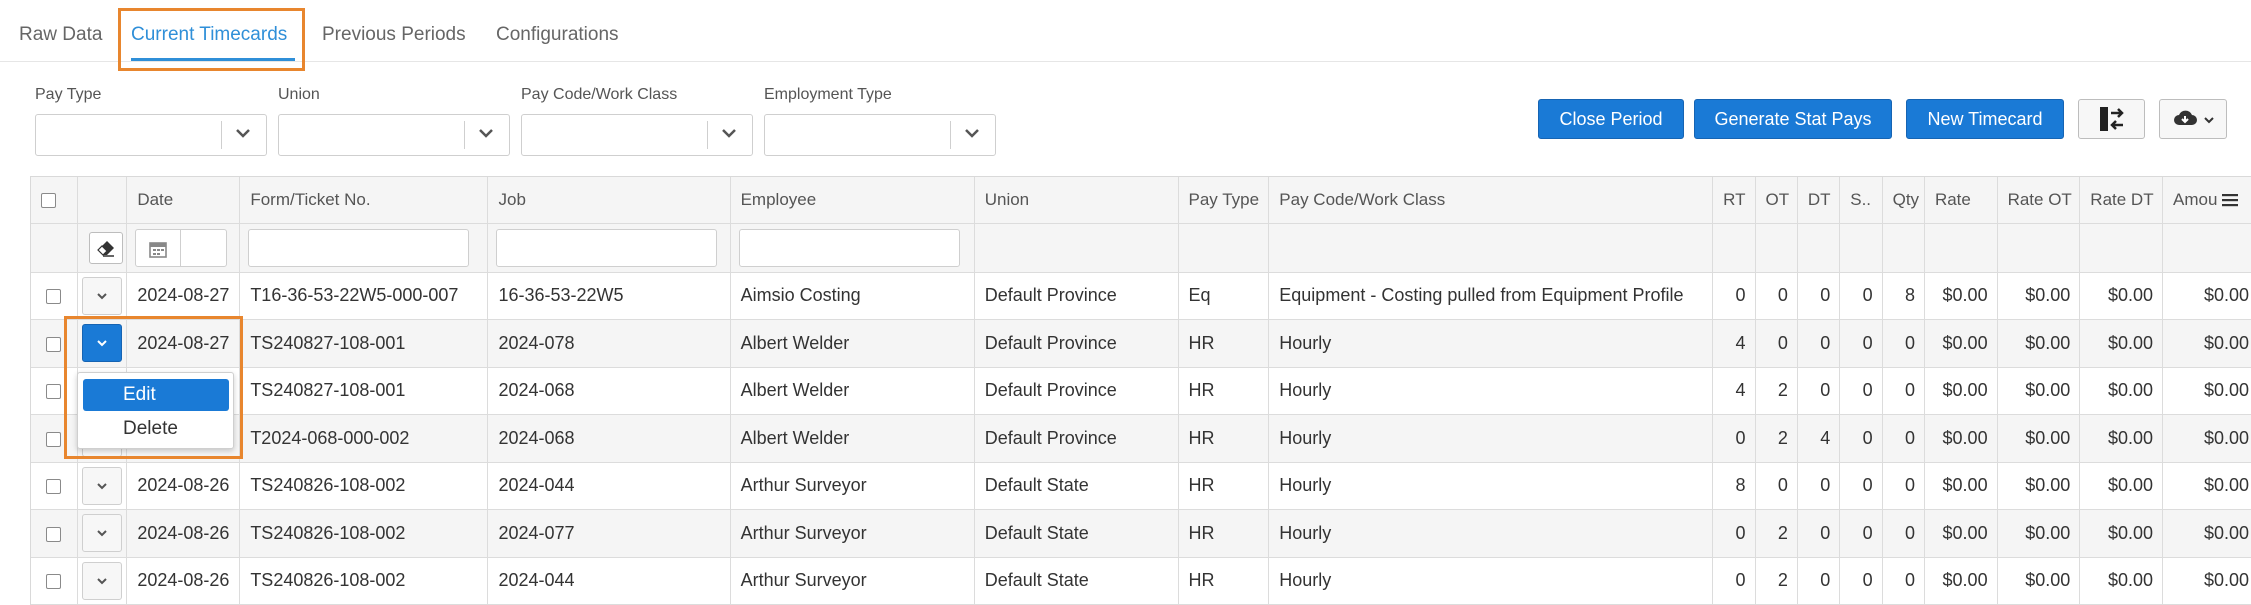 The width and height of the screenshot is (2251, 605). I want to click on row-actions-cell, so click(102, 296).